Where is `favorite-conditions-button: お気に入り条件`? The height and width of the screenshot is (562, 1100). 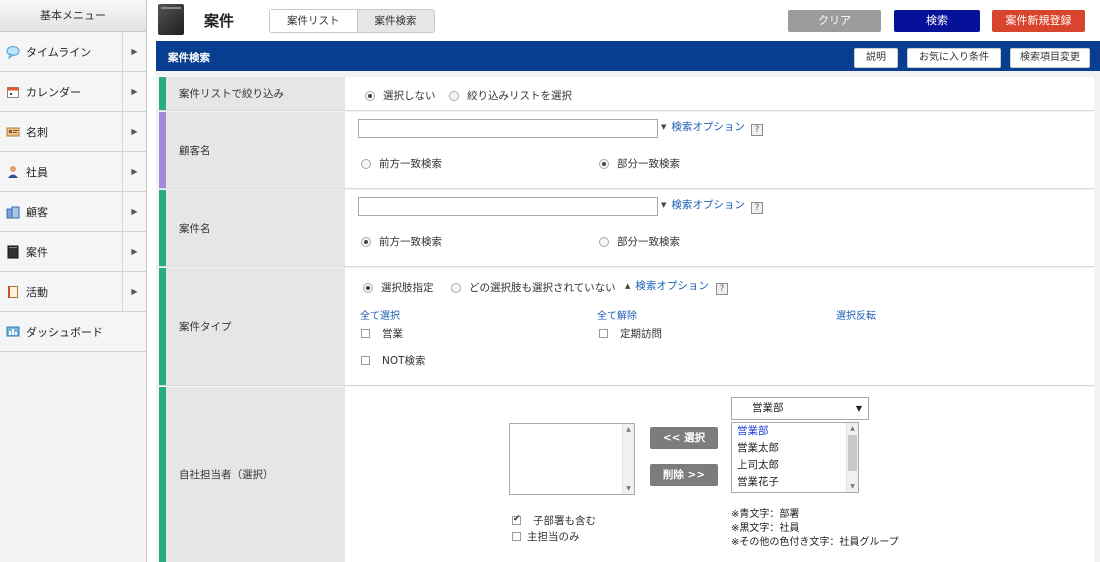 favorite-conditions-button: お気に入り条件 is located at coordinates (954, 58).